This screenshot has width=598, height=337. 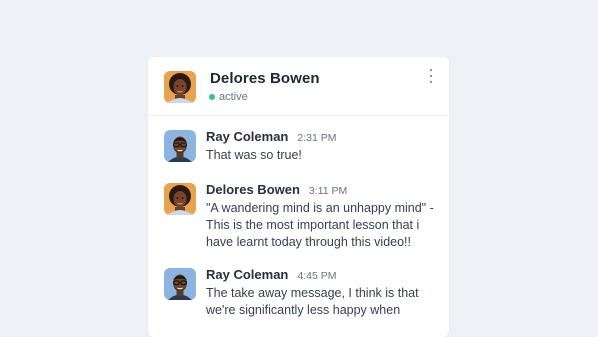 What do you see at coordinates (431, 76) in the screenshot?
I see `kebab-menu-icon` at bounding box center [431, 76].